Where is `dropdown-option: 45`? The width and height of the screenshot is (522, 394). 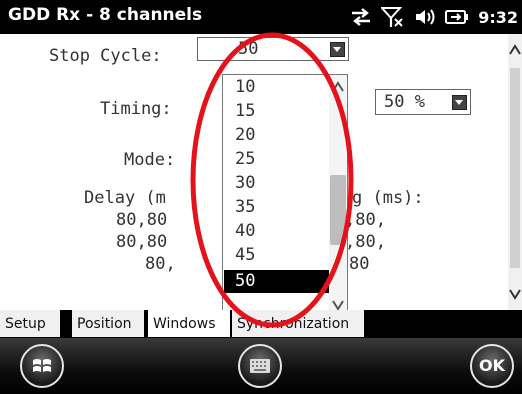 dropdown-option: 45 is located at coordinates (245, 255).